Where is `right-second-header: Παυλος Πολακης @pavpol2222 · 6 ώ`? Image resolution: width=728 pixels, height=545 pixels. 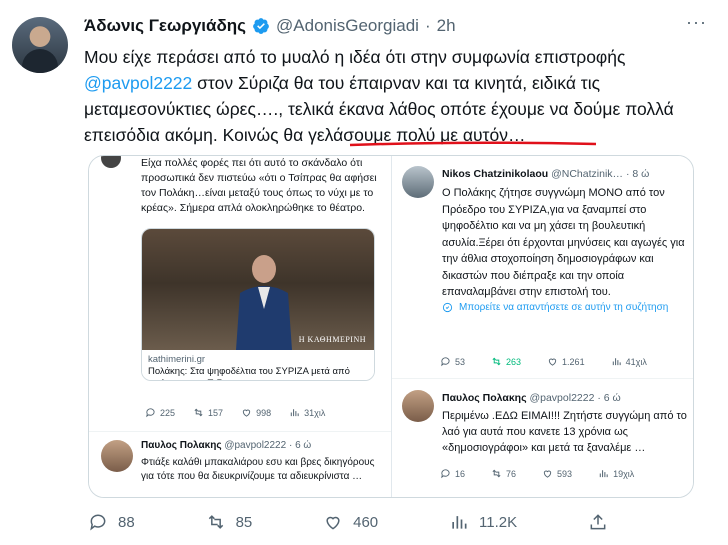 right-second-header: Παυλος Πολακης @pavpol2222 · 6 ώ is located at coordinates (531, 398).